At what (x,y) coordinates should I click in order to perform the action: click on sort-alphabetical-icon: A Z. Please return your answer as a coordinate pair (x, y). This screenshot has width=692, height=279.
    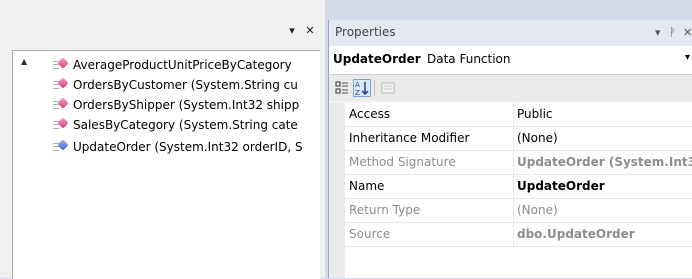
    Looking at the image, I should click on (362, 88).